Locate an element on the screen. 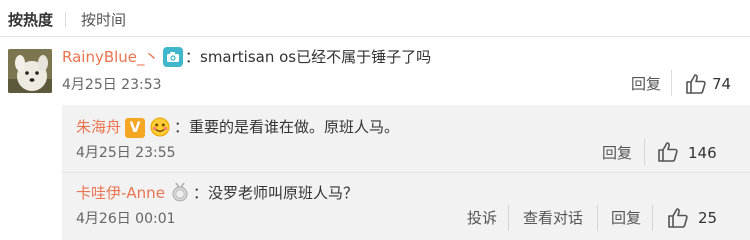 Image resolution: width=750 pixels, height=240 pixels. reply-divider is located at coordinates (406, 172).